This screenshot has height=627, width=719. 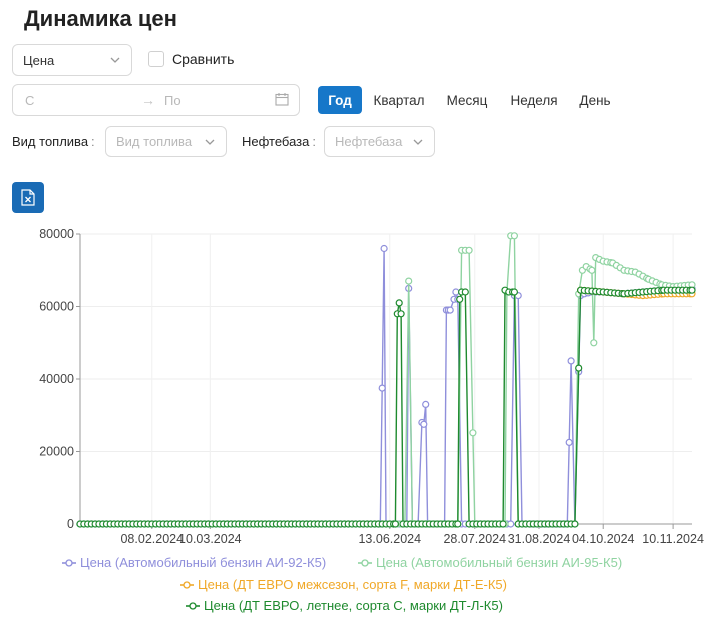 What do you see at coordinates (499, 562) in the screenshot?
I see `legend-entry-1: Цена (Автомобильный бензин АИ-95-К5)` at bounding box center [499, 562].